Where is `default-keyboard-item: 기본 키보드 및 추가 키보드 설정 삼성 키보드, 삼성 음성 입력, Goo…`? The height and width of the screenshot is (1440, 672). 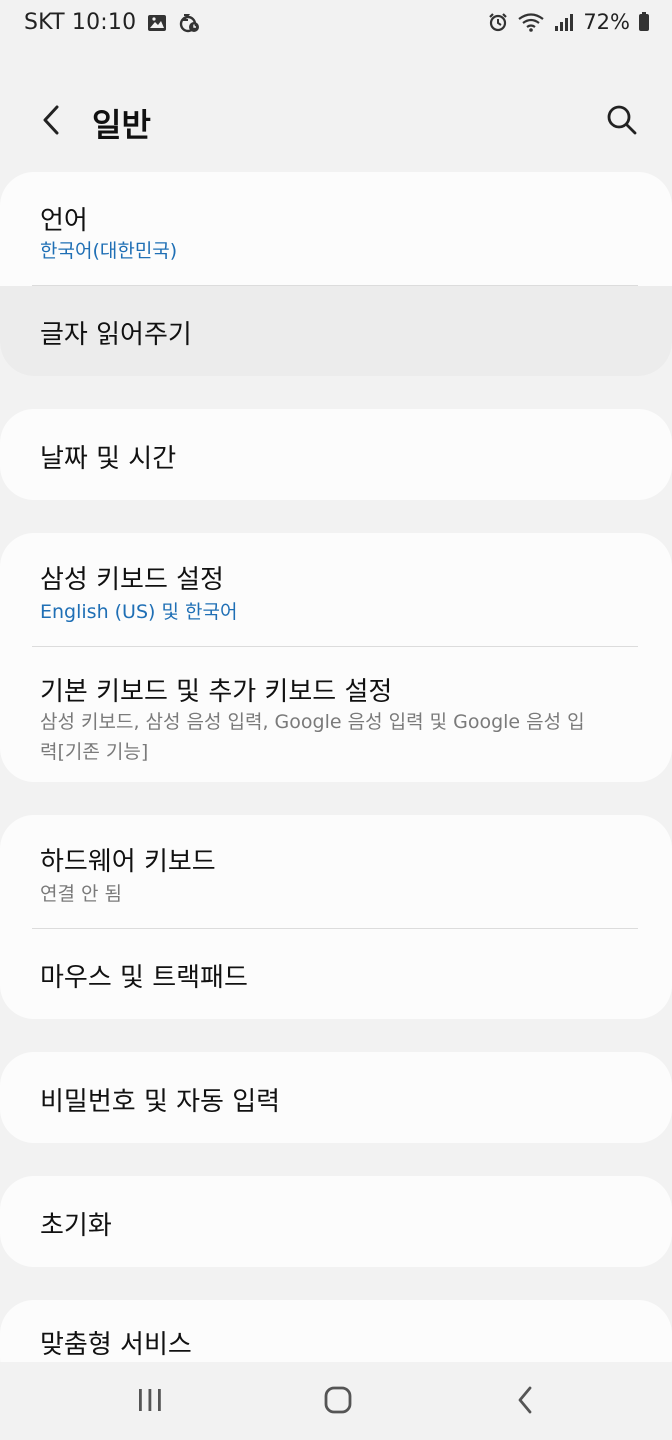 default-keyboard-item: 기본 키보드 및 추가 키보드 설정 삼성 키보드, 삼성 음성 입력, Goo… is located at coordinates (336, 714).